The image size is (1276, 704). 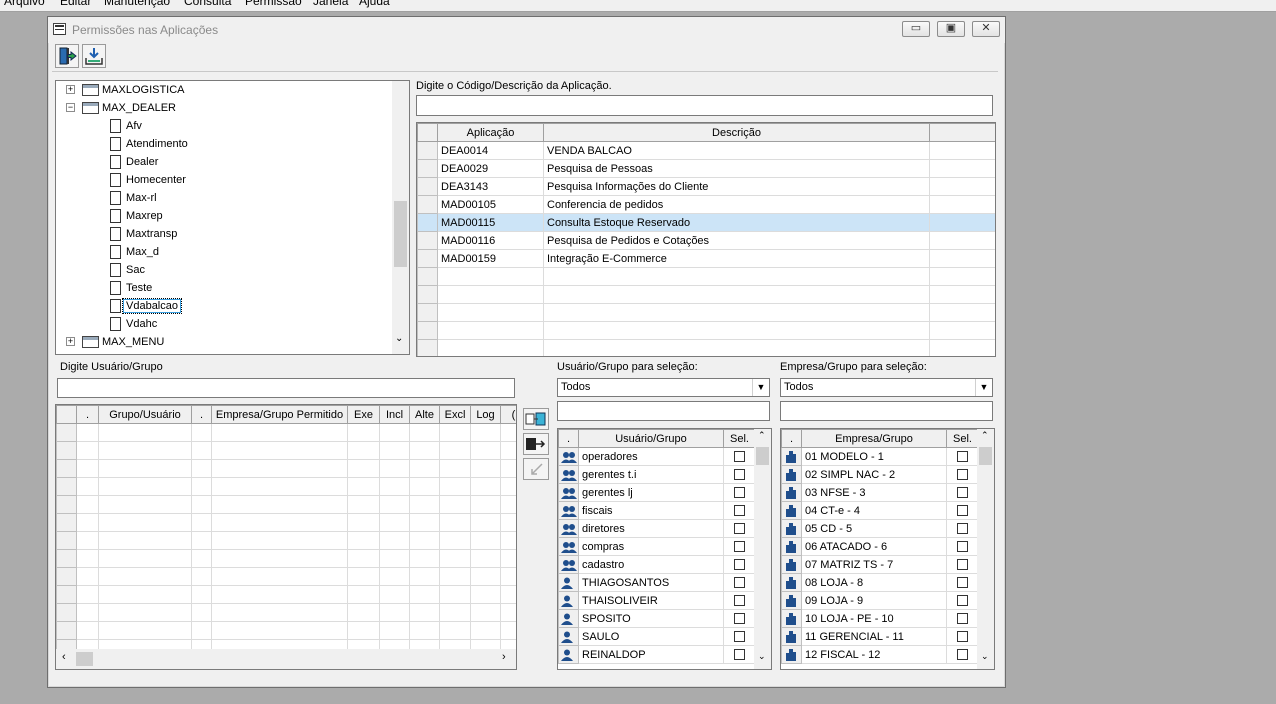 What do you see at coordinates (207, 4) in the screenshot?
I see `menu-consulta: Consulta` at bounding box center [207, 4].